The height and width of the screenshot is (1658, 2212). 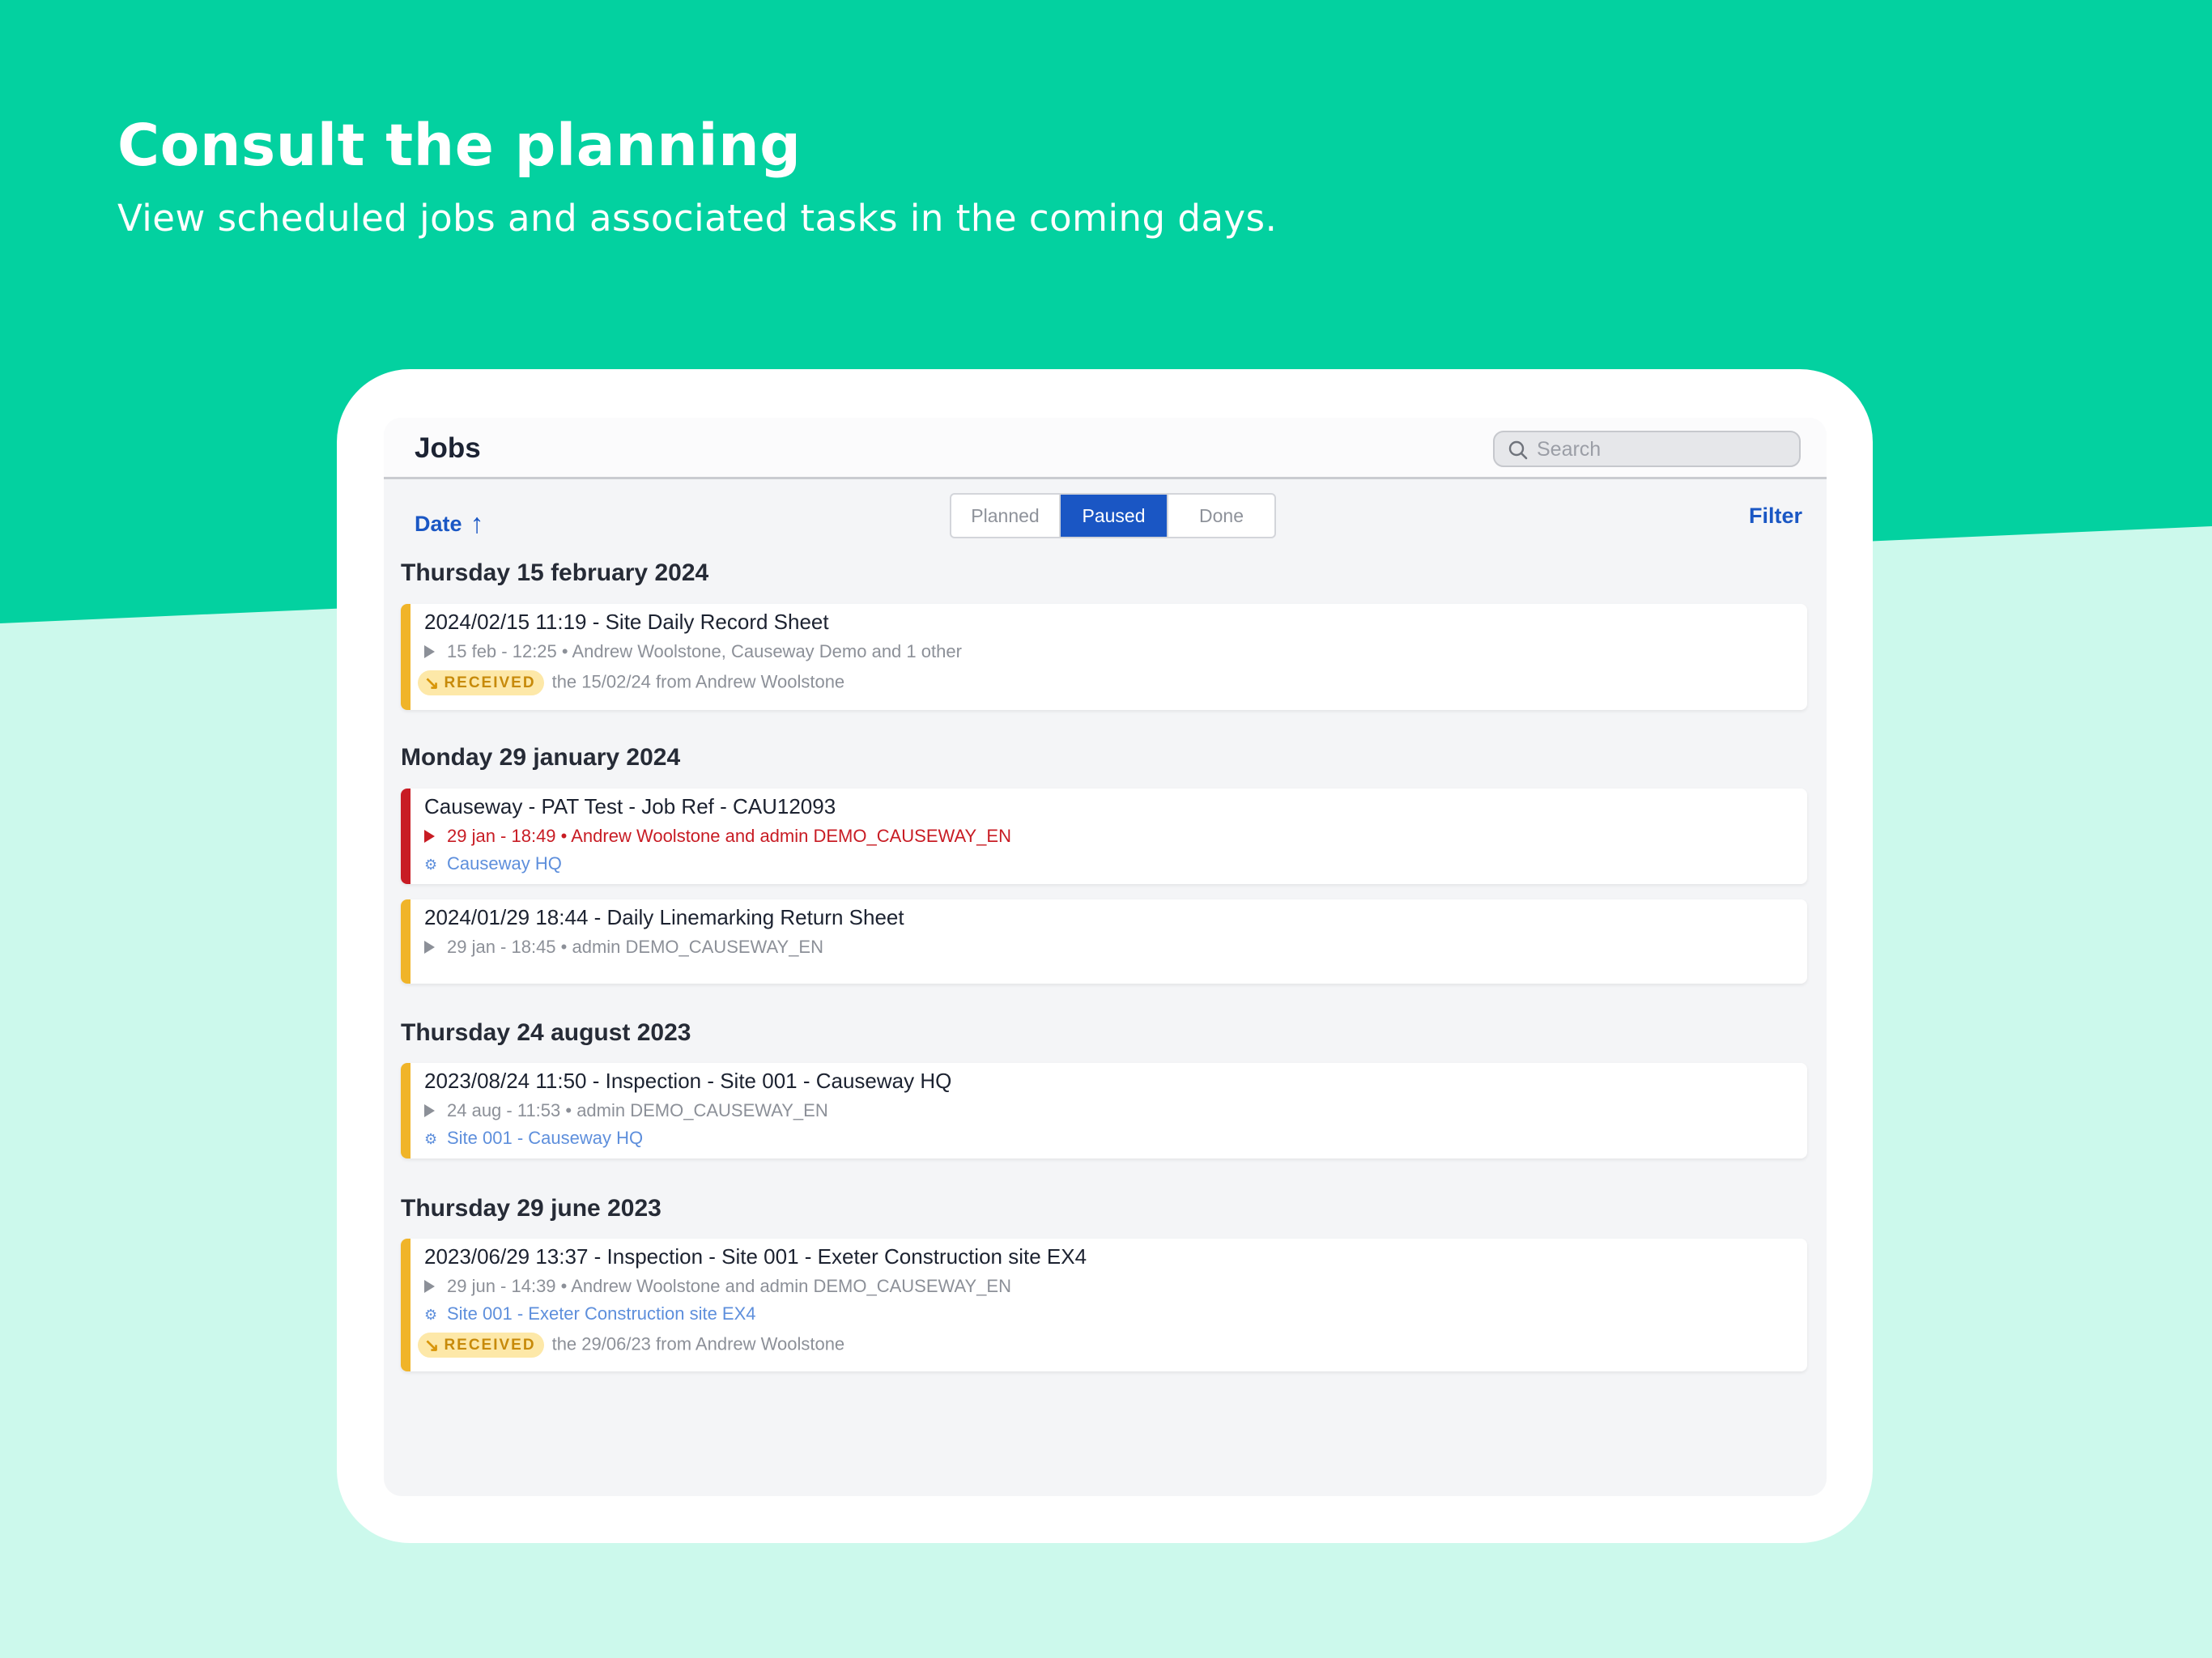 I want to click on status-segmented-control: Planned Paused Done, so click(x=1113, y=515).